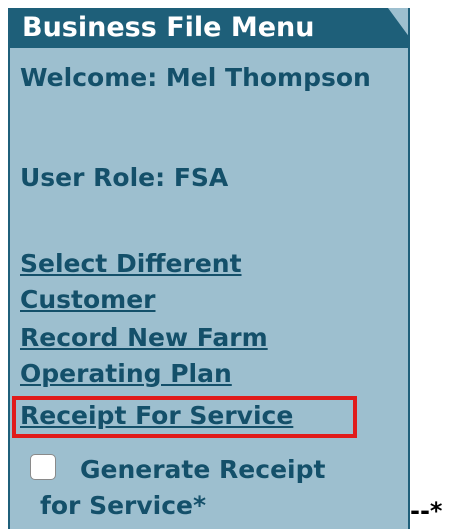 The height and width of the screenshot is (529, 450). What do you see at coordinates (200, 282) in the screenshot?
I see `select-different-customer-link: Select Different Customer` at bounding box center [200, 282].